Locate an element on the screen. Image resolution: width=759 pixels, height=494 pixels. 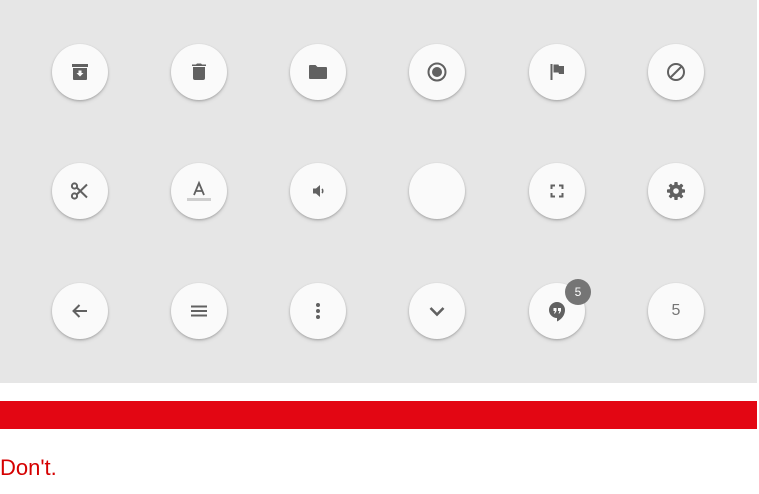
format-color-text-icon is located at coordinates (199, 190).